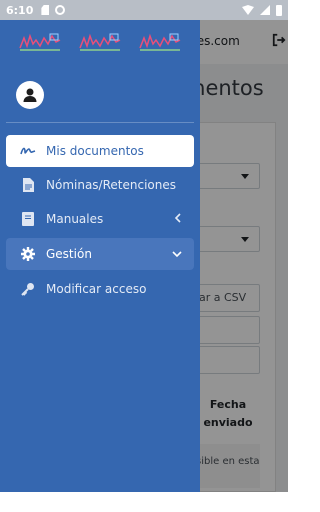  What do you see at coordinates (28, 151) in the screenshot?
I see `signature-icon` at bounding box center [28, 151].